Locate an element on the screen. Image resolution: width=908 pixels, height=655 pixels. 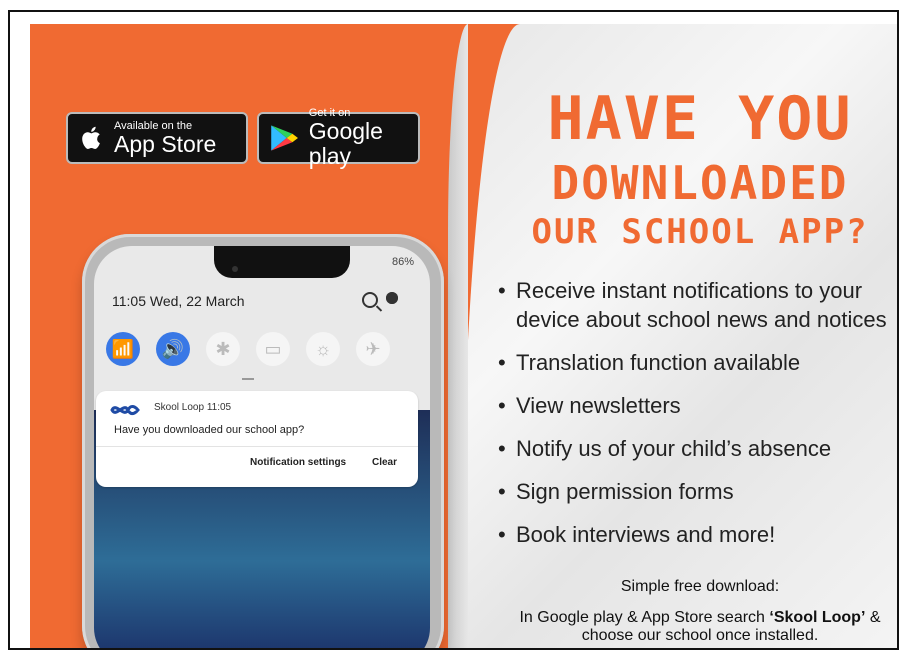
app-store-big-label: App Store is located at coordinates (165, 143).